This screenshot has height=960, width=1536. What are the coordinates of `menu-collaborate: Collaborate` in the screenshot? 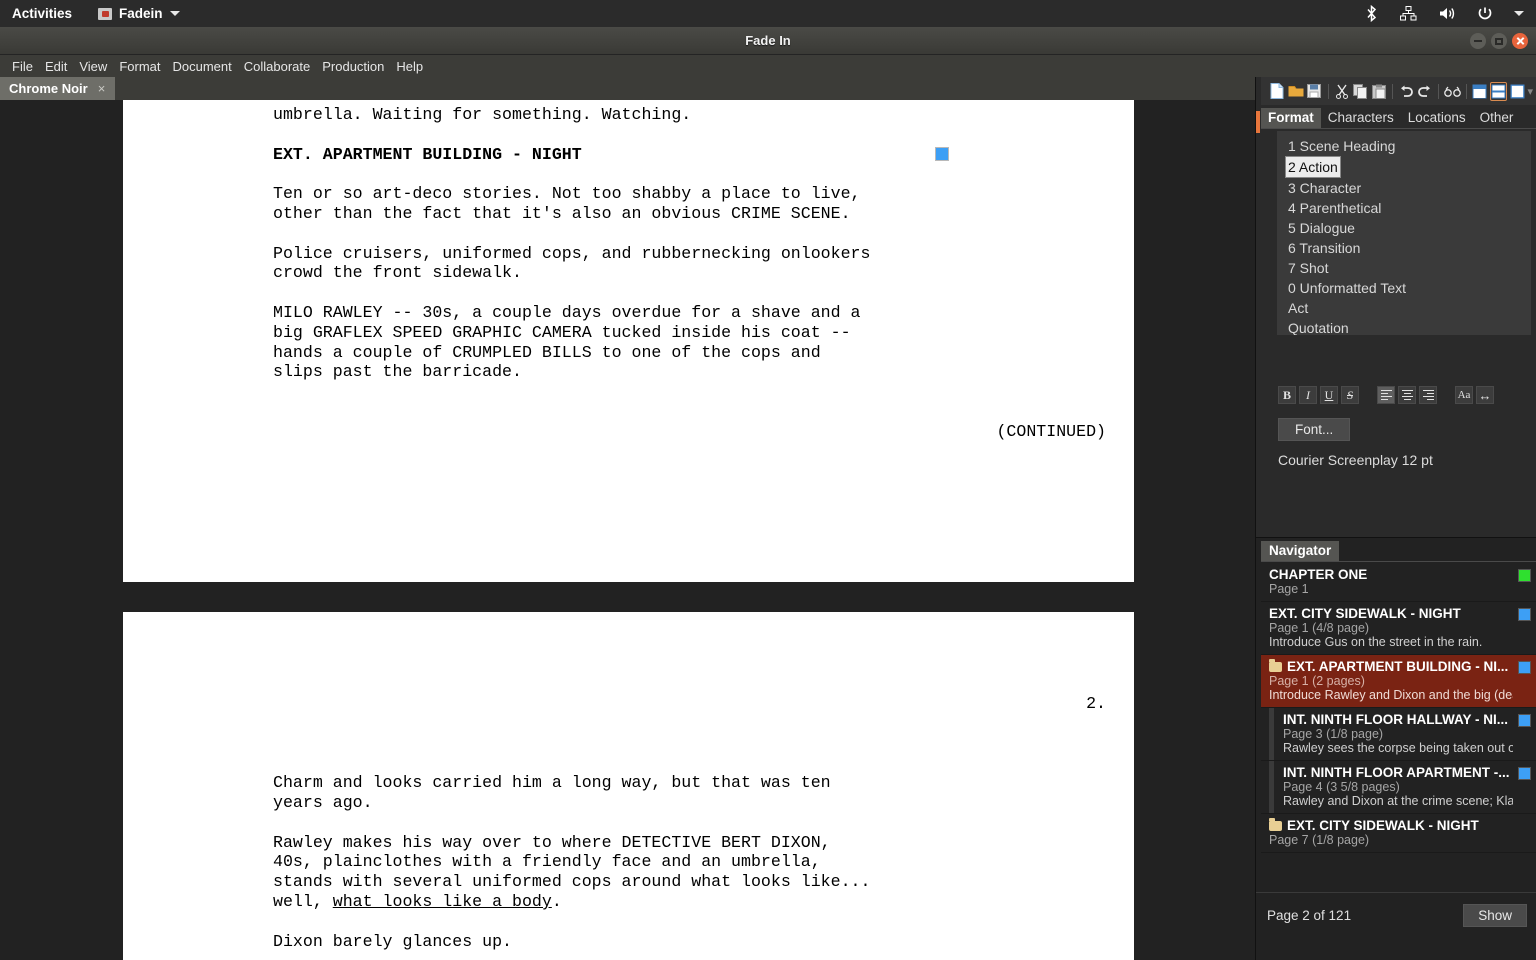 It's located at (277, 66).